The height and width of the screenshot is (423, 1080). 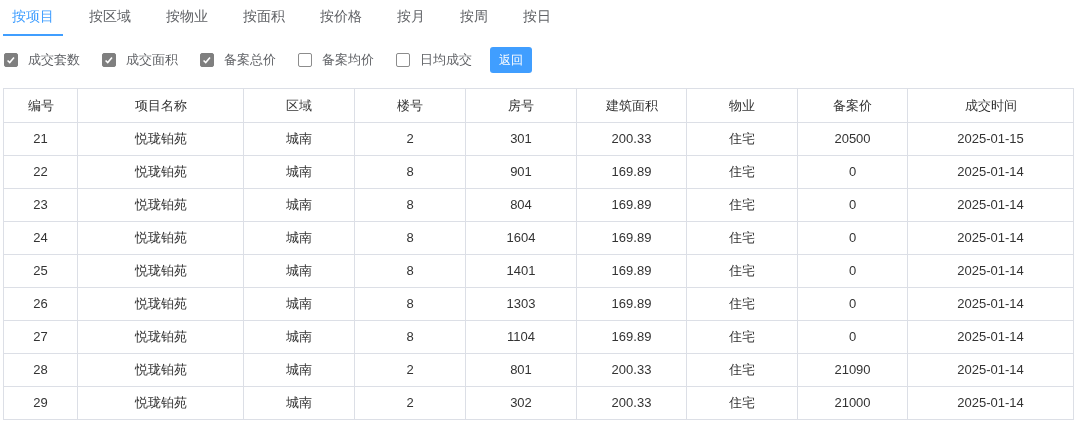 I want to click on table-cell: 301, so click(x=521, y=139).